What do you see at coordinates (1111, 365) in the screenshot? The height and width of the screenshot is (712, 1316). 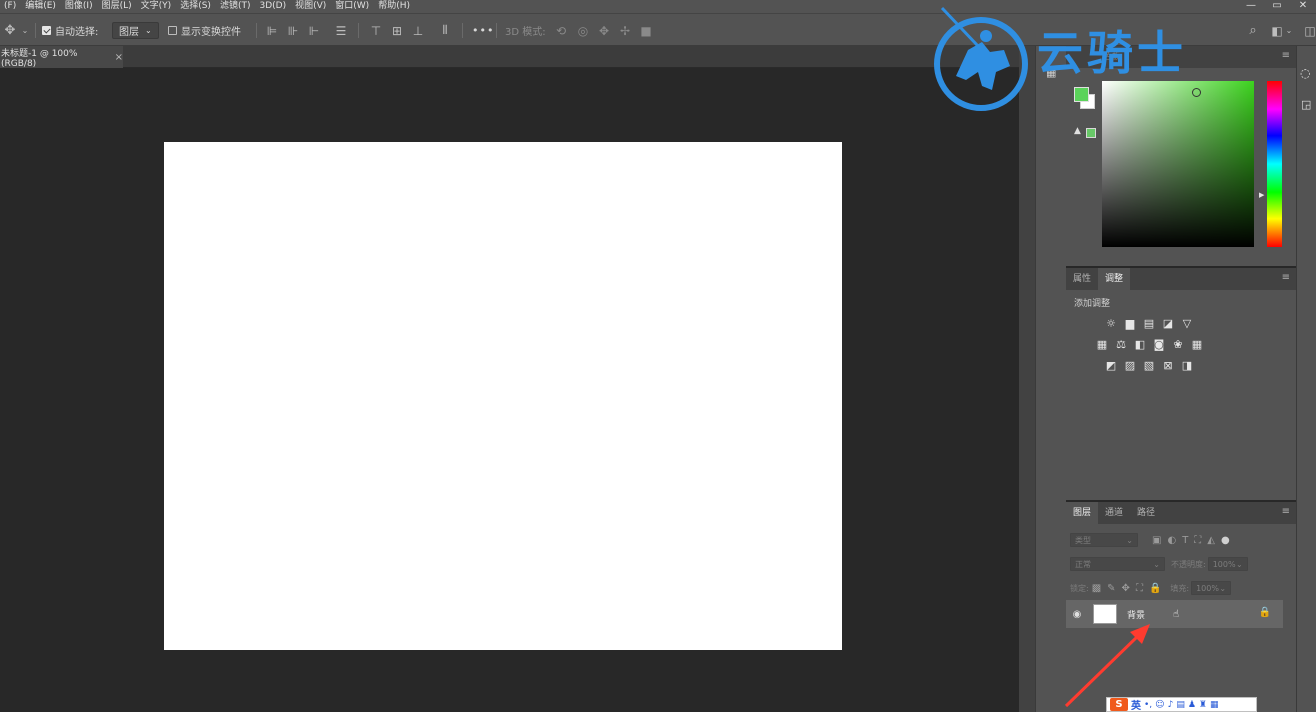 I see `invert-icon: ◩` at bounding box center [1111, 365].